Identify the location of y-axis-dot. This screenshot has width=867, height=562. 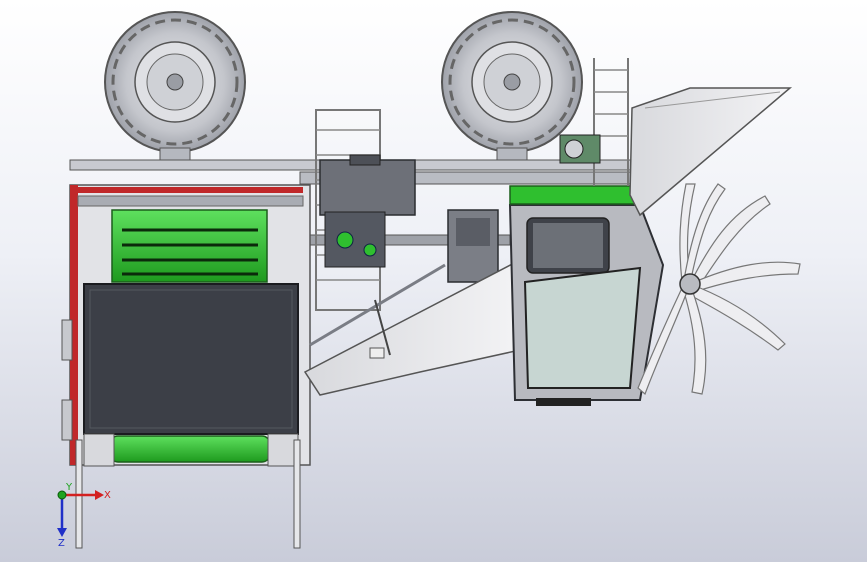
(62, 495).